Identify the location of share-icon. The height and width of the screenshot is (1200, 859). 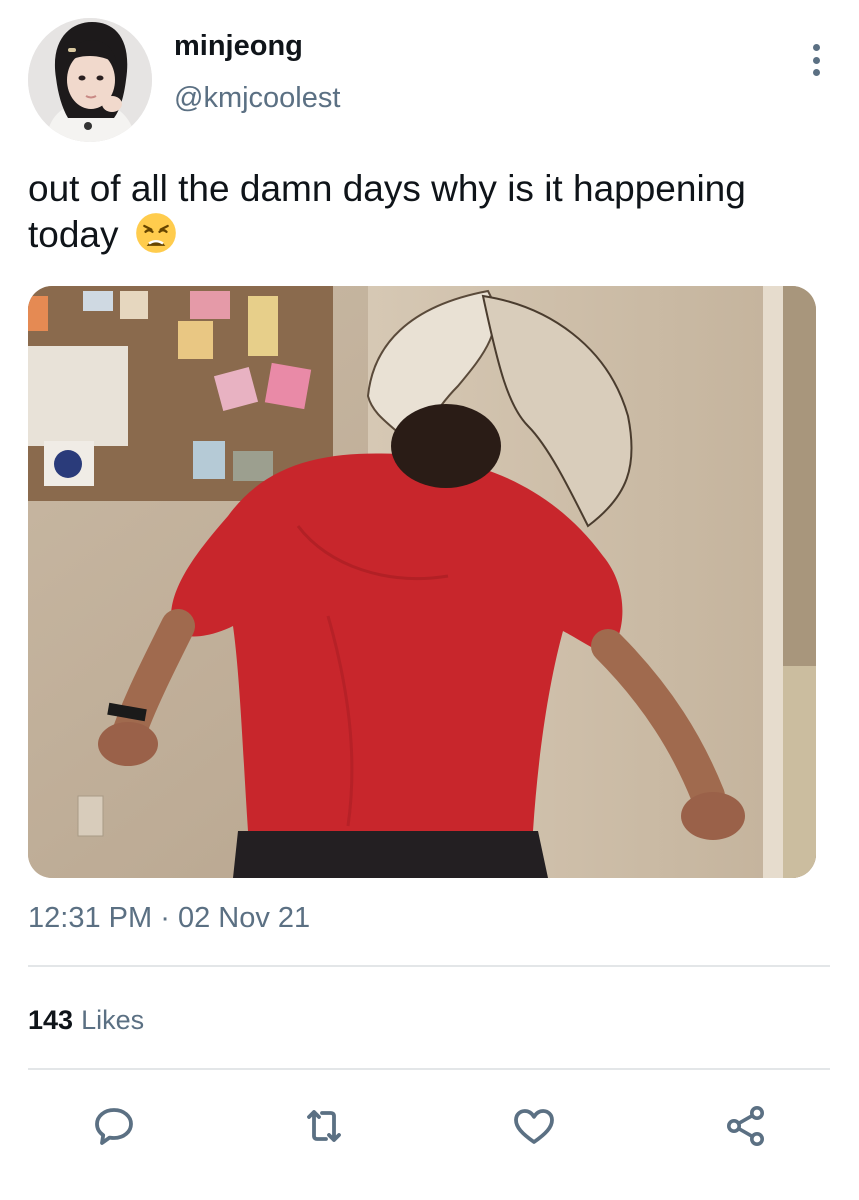
(745, 1126).